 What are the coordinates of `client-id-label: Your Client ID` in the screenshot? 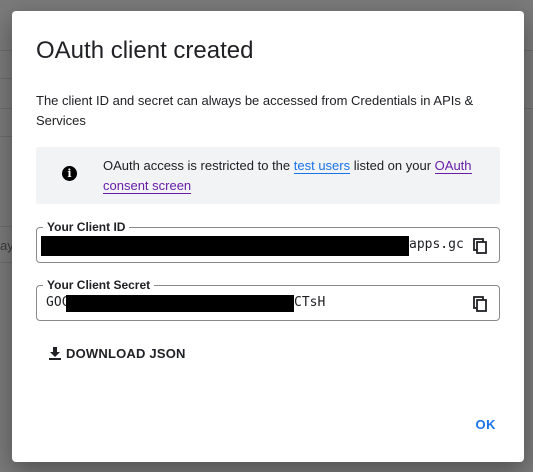 It's located at (86, 227).